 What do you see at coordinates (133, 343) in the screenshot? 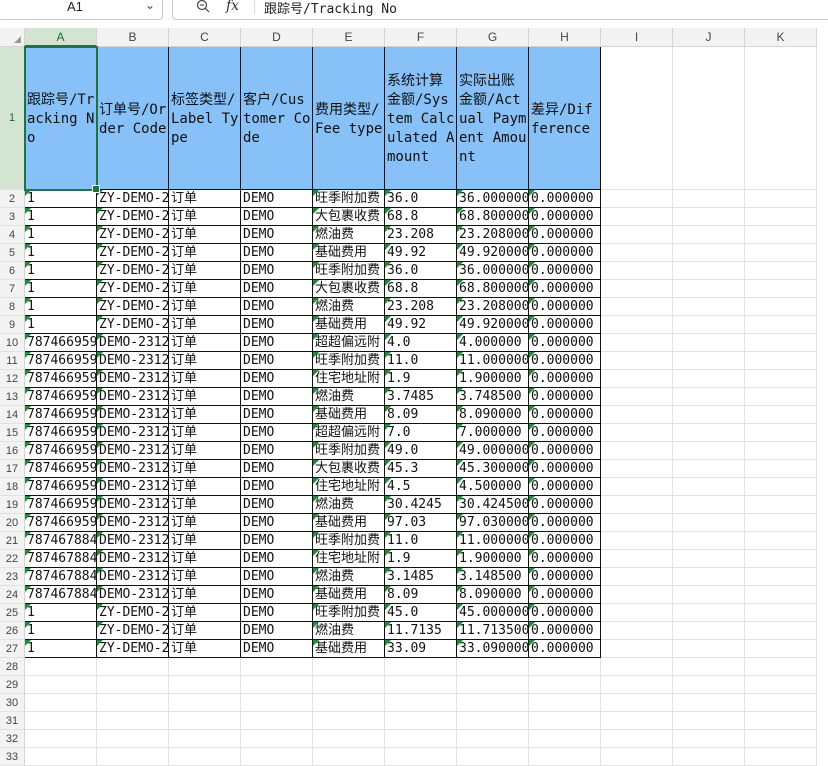
I see `table-cell: DEMO-2312` at bounding box center [133, 343].